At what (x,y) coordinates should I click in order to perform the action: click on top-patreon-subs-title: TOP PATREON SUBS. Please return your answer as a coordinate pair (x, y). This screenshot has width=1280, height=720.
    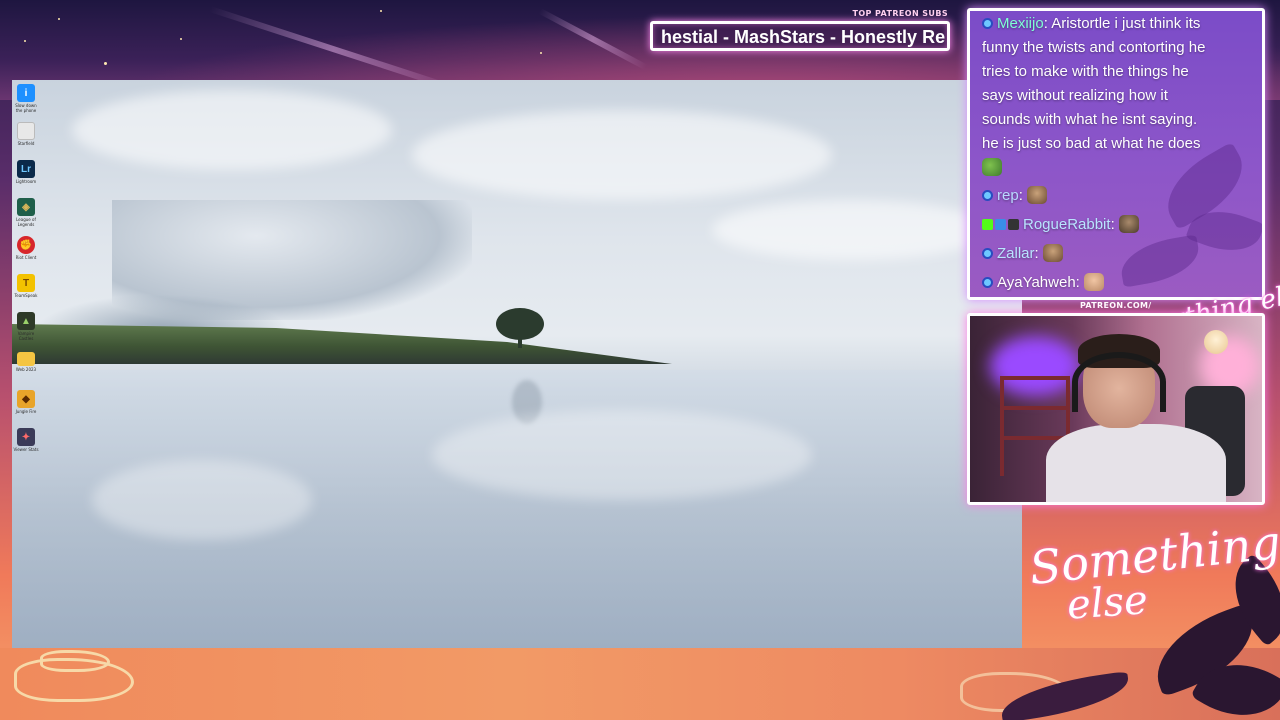
    Looking at the image, I should click on (900, 13).